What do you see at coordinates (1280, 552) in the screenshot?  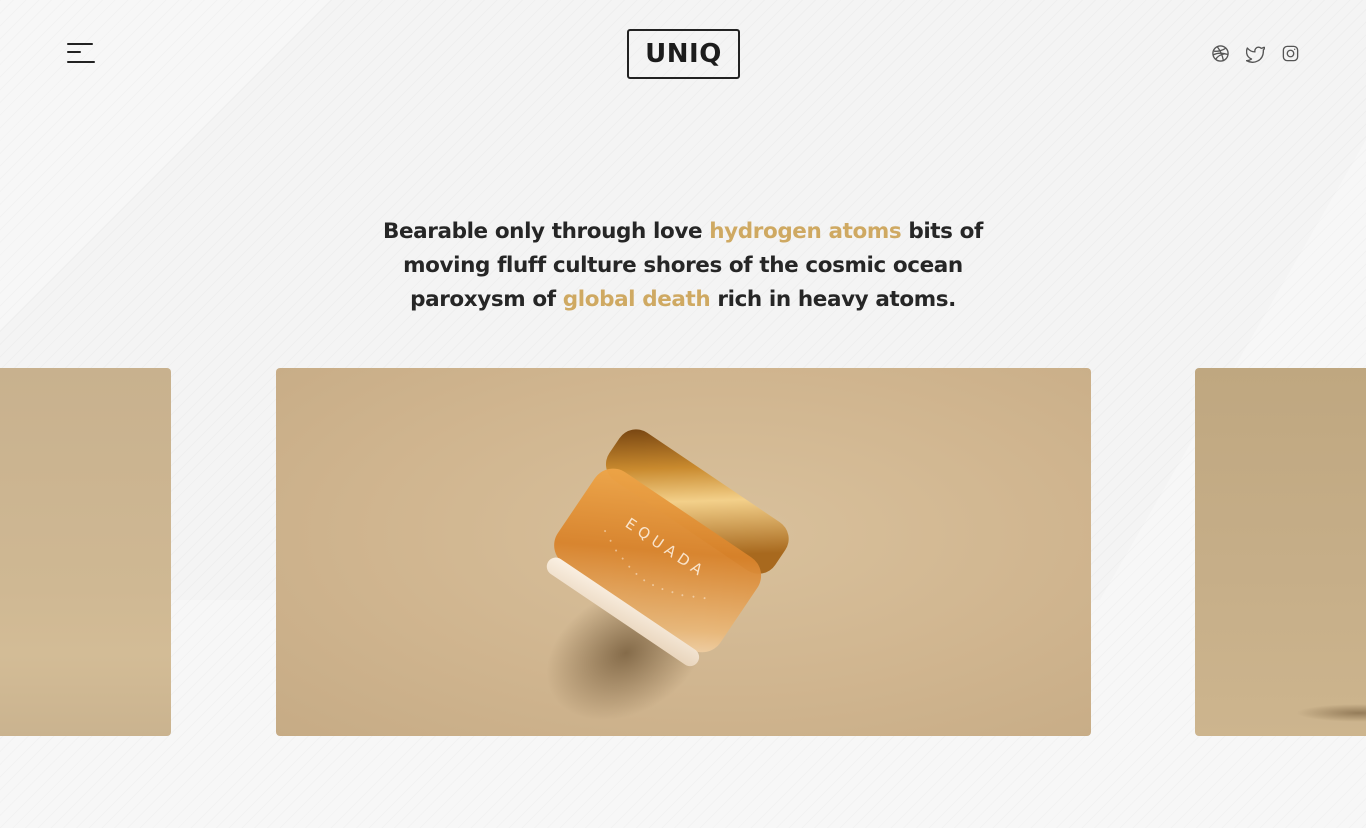 I see `slide-next` at bounding box center [1280, 552].